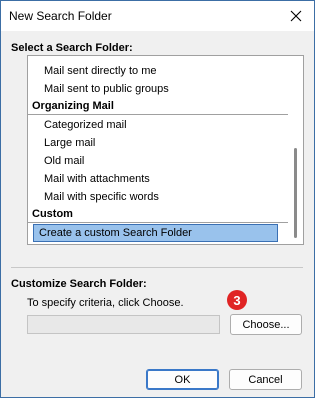 The width and height of the screenshot is (320, 398). I want to click on list-item-mail-sent-public-groups: Mail sent to public groups, so click(159, 89).